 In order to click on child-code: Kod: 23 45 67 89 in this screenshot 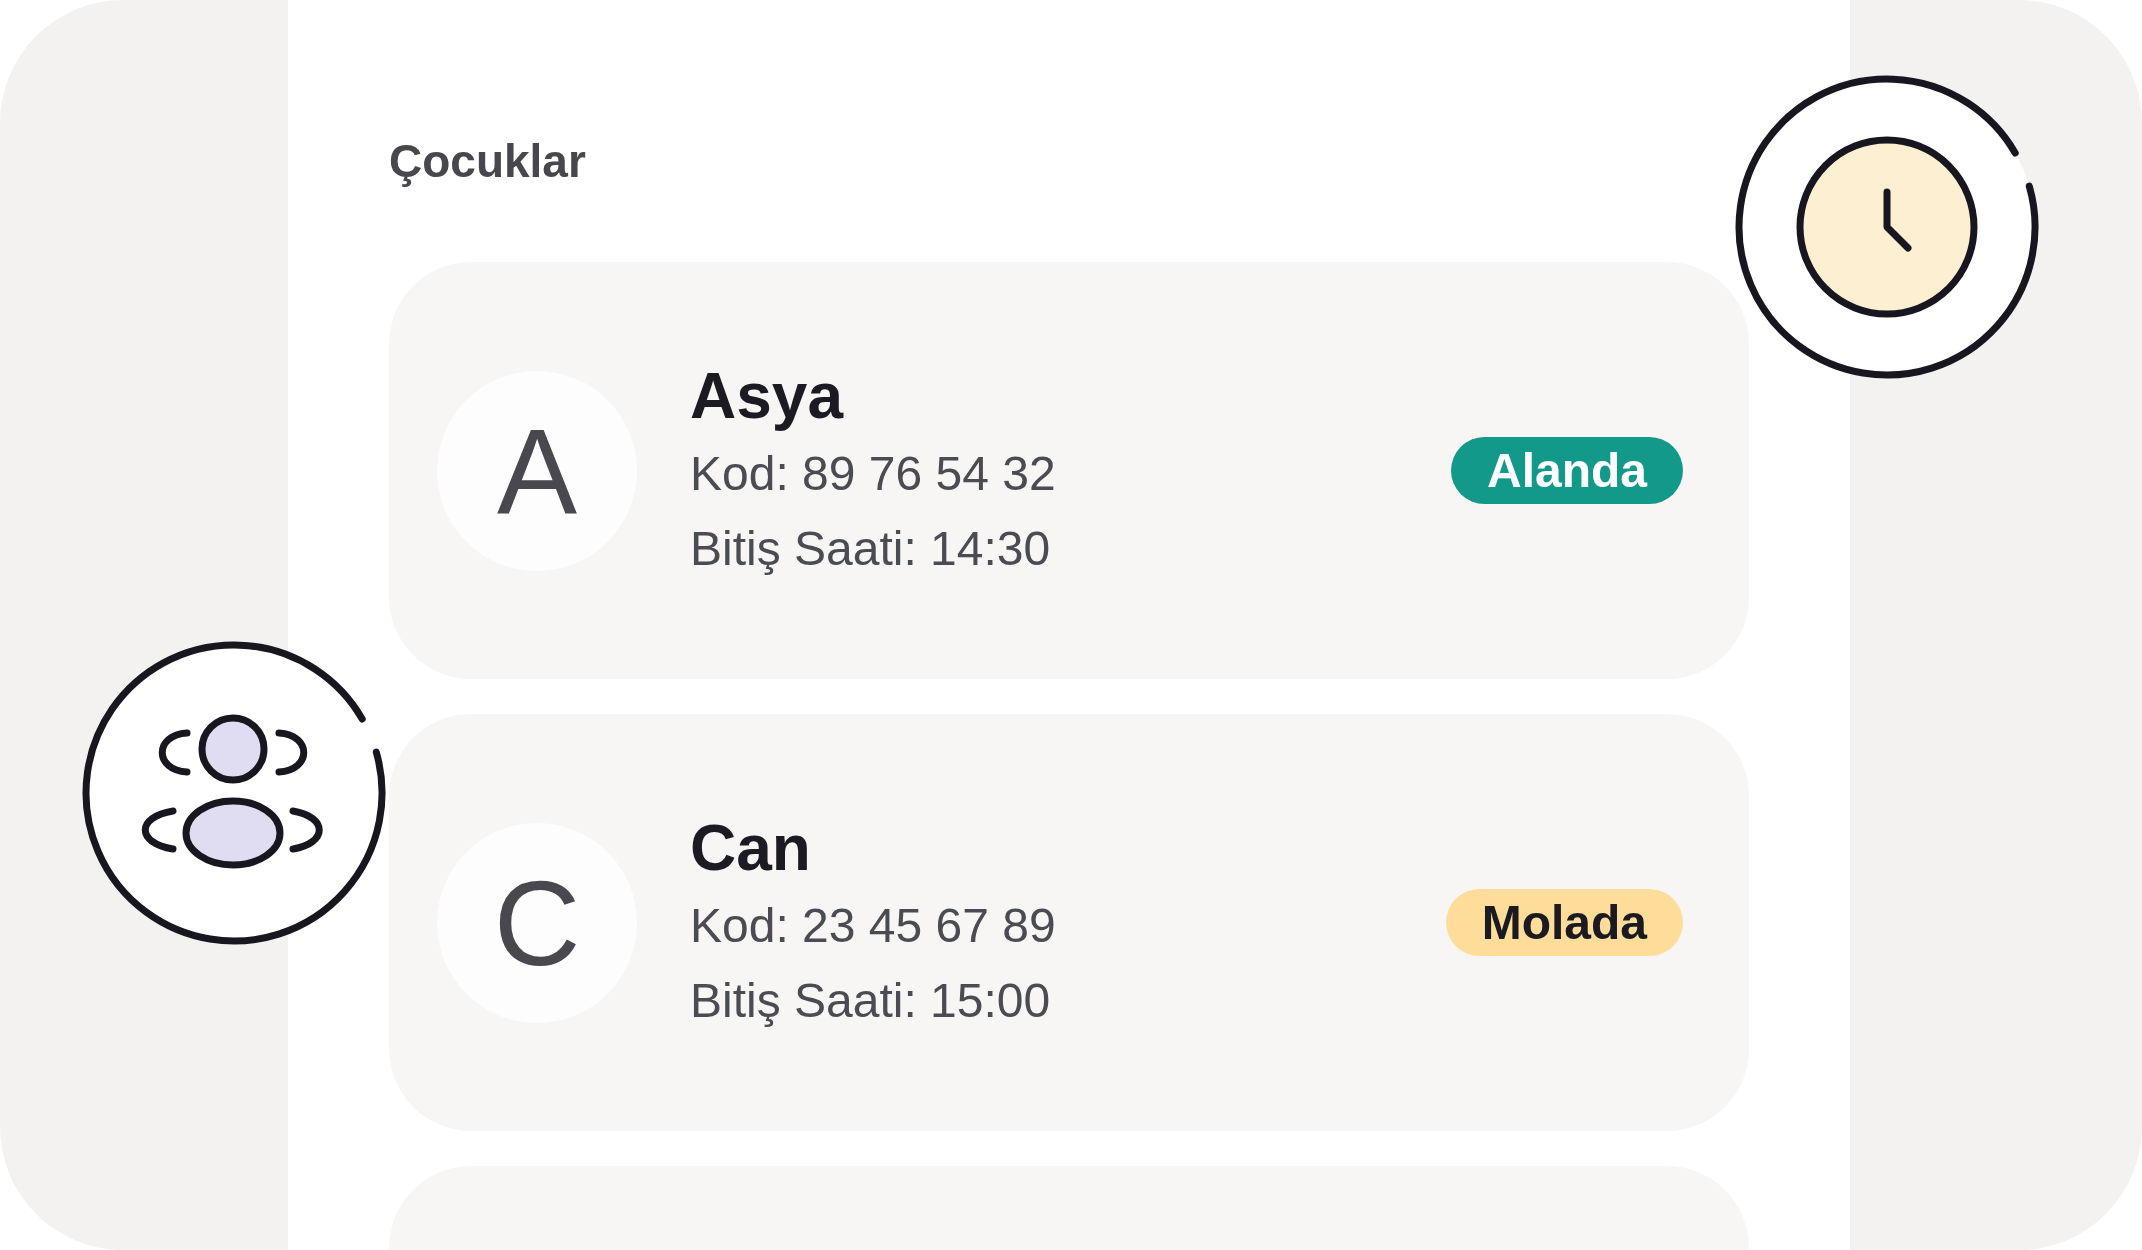, I will do `click(873, 925)`.